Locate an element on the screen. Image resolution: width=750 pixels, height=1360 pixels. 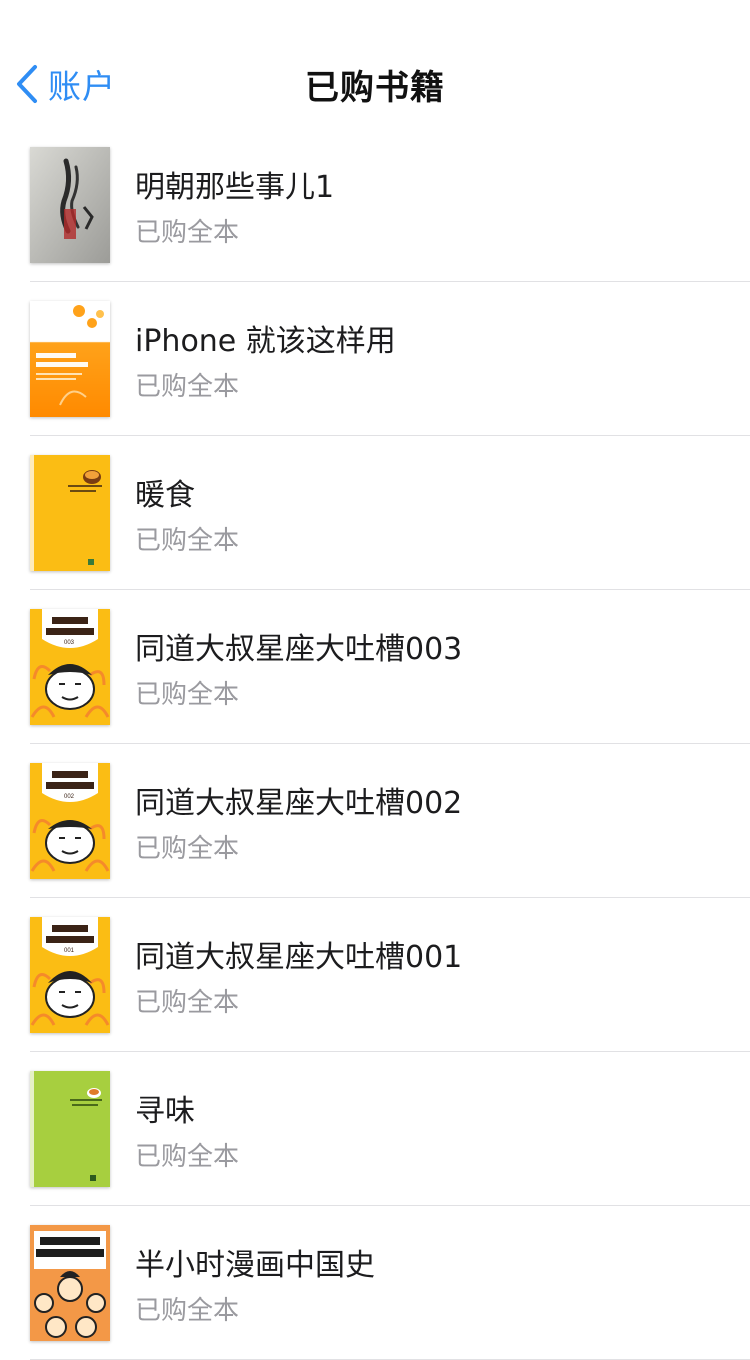
book-row-tongdao-002: 002 同道大叔星座大吐槽002 已购全本 is located at coordinates (375, 821).